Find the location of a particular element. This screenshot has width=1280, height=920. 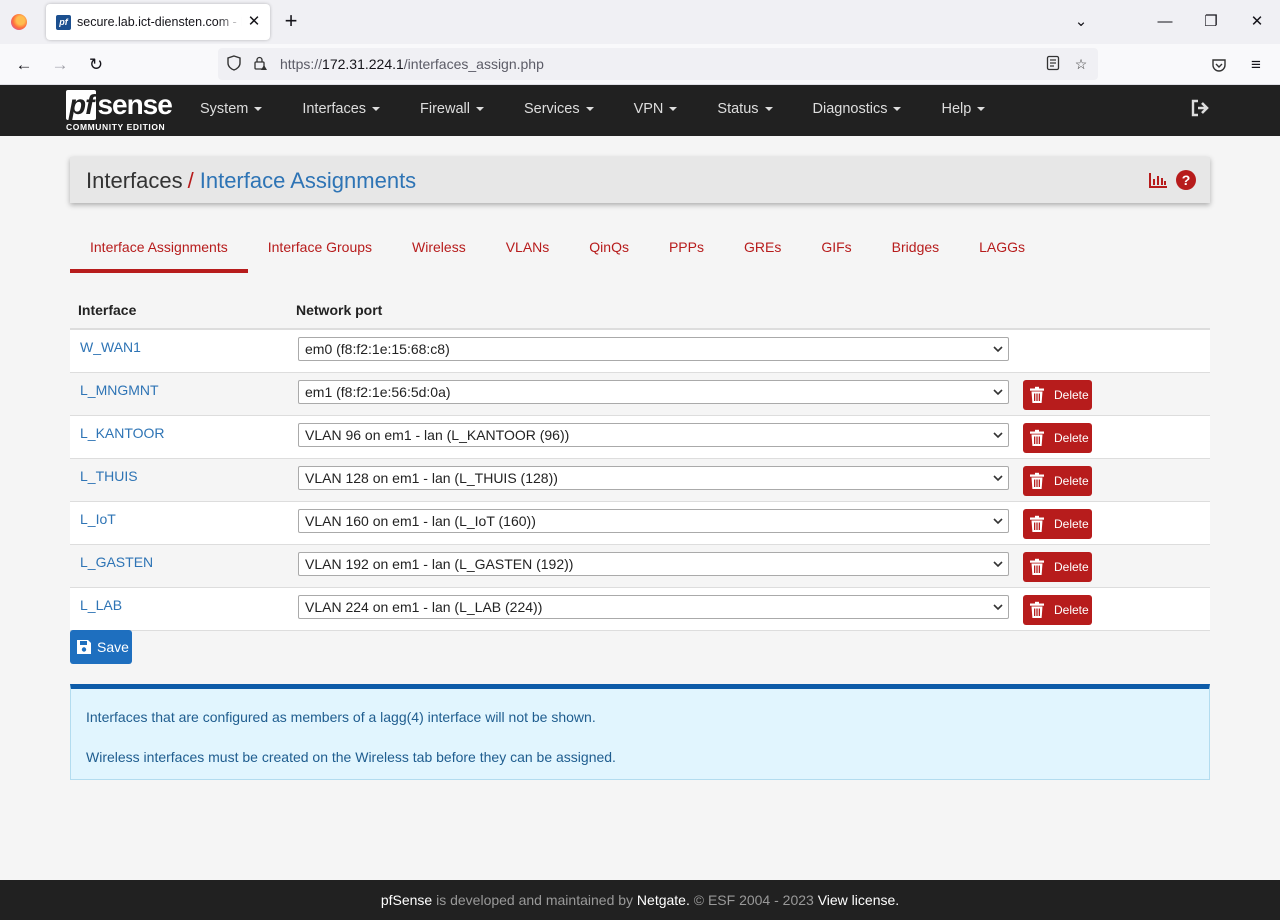

network-port-select: em1 (f8:f2:1e:56:5d:0a) is located at coordinates (653, 392).